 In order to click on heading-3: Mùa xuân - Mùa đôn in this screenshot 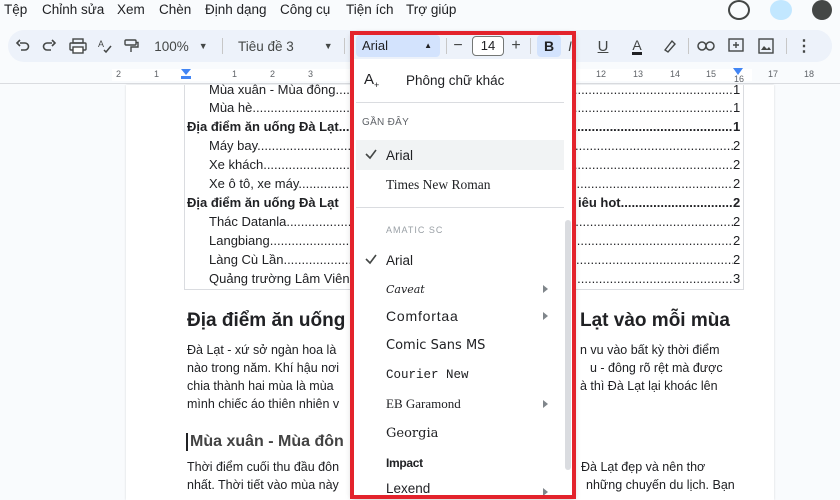, I will do `click(267, 441)`.